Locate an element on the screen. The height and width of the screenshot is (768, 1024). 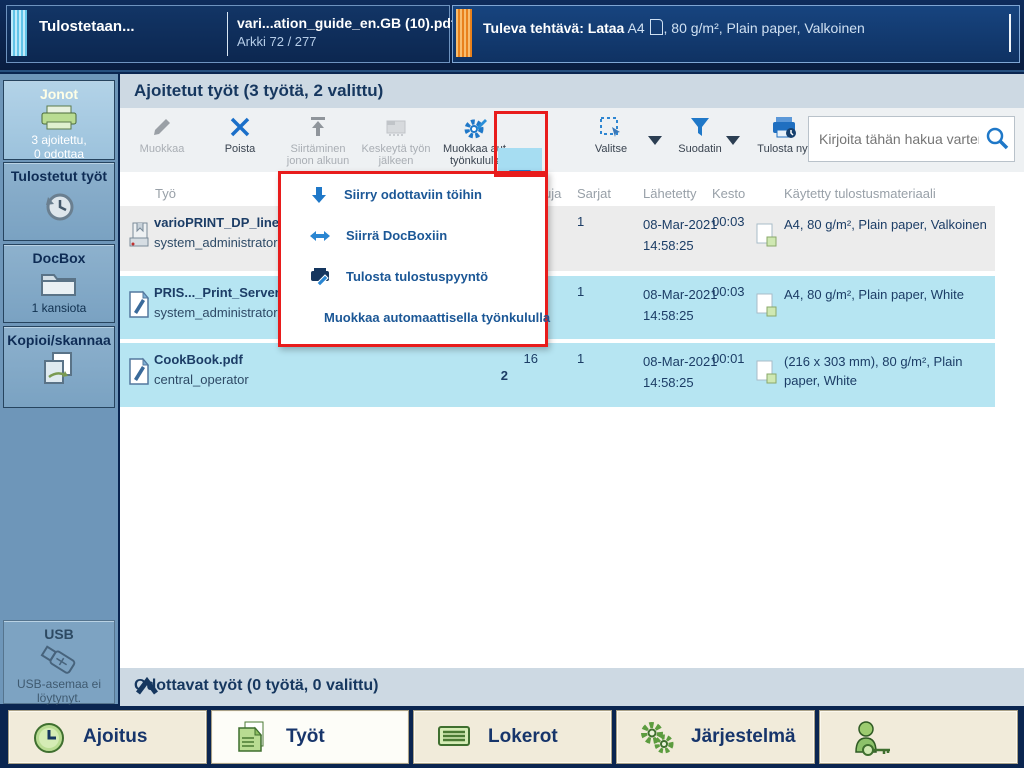
sidebar-usb-label: USB is located at coordinates (59, 634).